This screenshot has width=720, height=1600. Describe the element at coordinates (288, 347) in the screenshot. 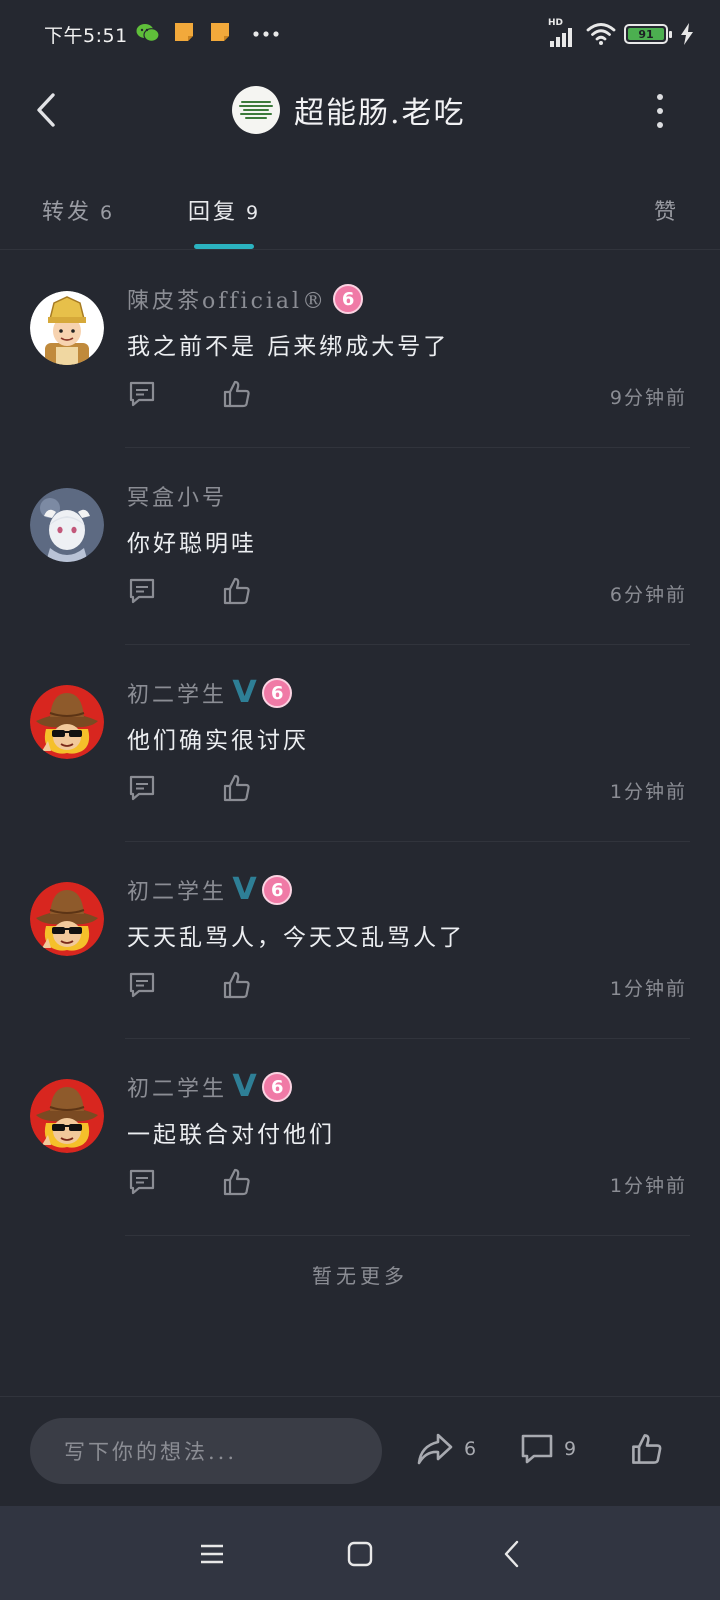

I see `comment-text: 我之前不是 后来绑成大号了` at that location.